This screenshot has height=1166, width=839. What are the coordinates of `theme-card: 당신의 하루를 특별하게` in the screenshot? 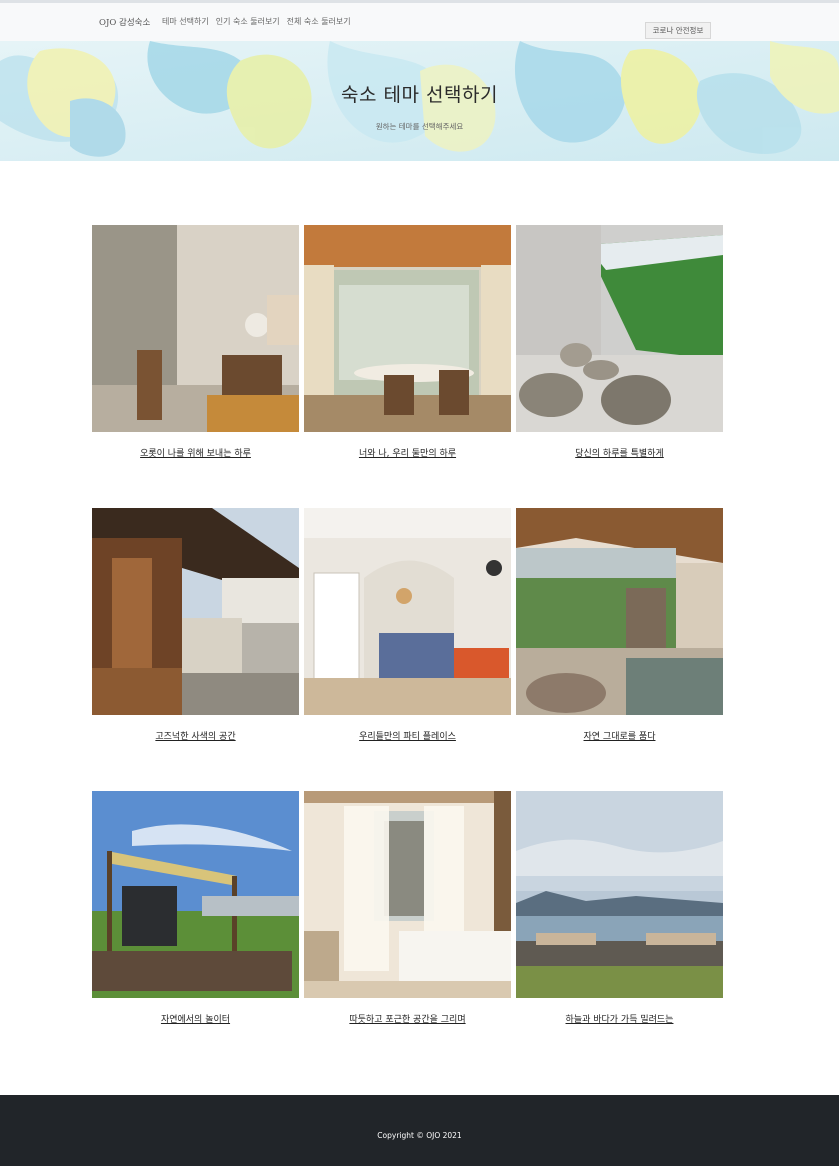 It's located at (619, 342).